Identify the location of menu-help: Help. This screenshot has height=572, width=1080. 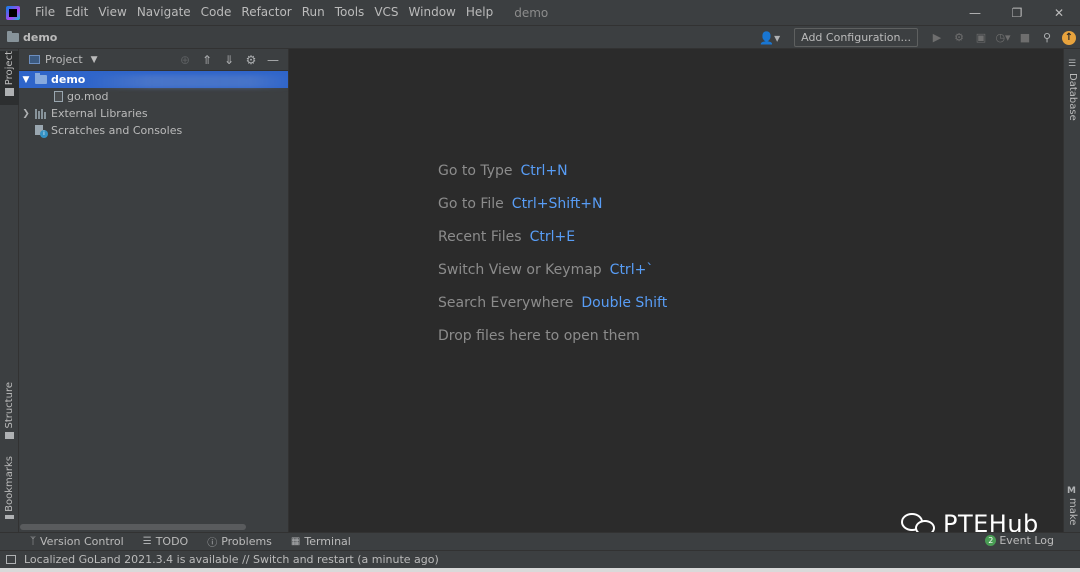
(479, 12).